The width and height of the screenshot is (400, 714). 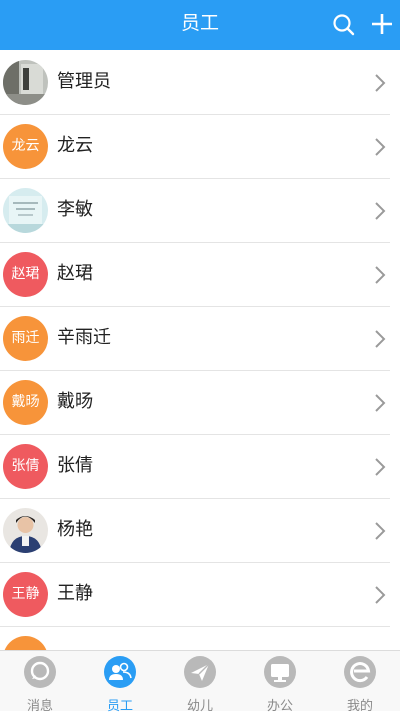 What do you see at coordinates (279, 706) in the screenshot?
I see `tab-label: 办公` at bounding box center [279, 706].